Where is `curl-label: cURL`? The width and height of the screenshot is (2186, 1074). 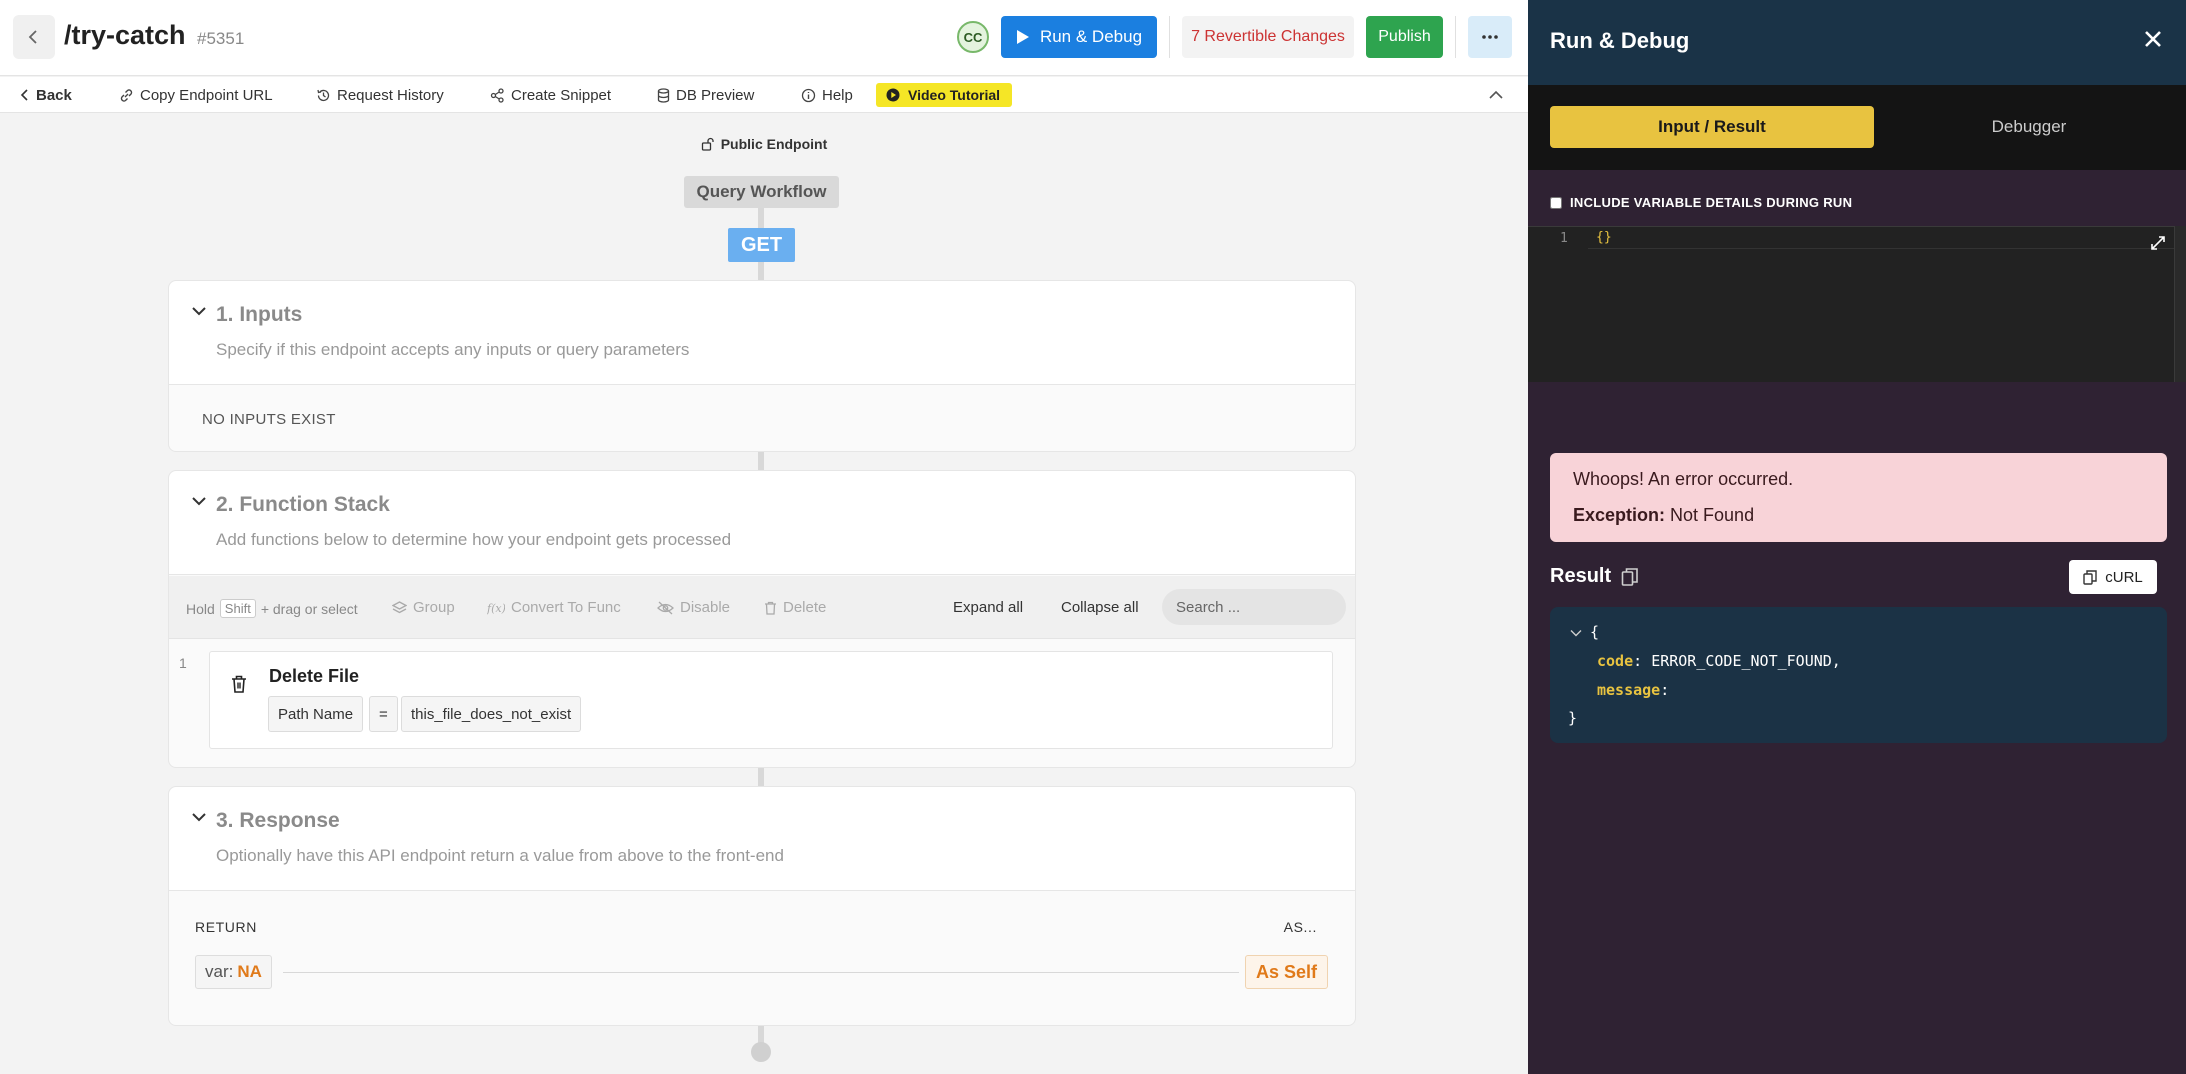
curl-label: cURL is located at coordinates (2124, 577).